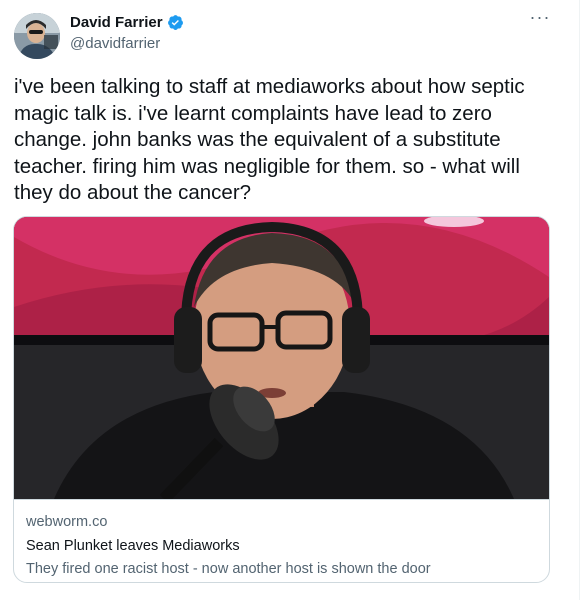 The height and width of the screenshot is (600, 580). I want to click on avatar, so click(37, 36).